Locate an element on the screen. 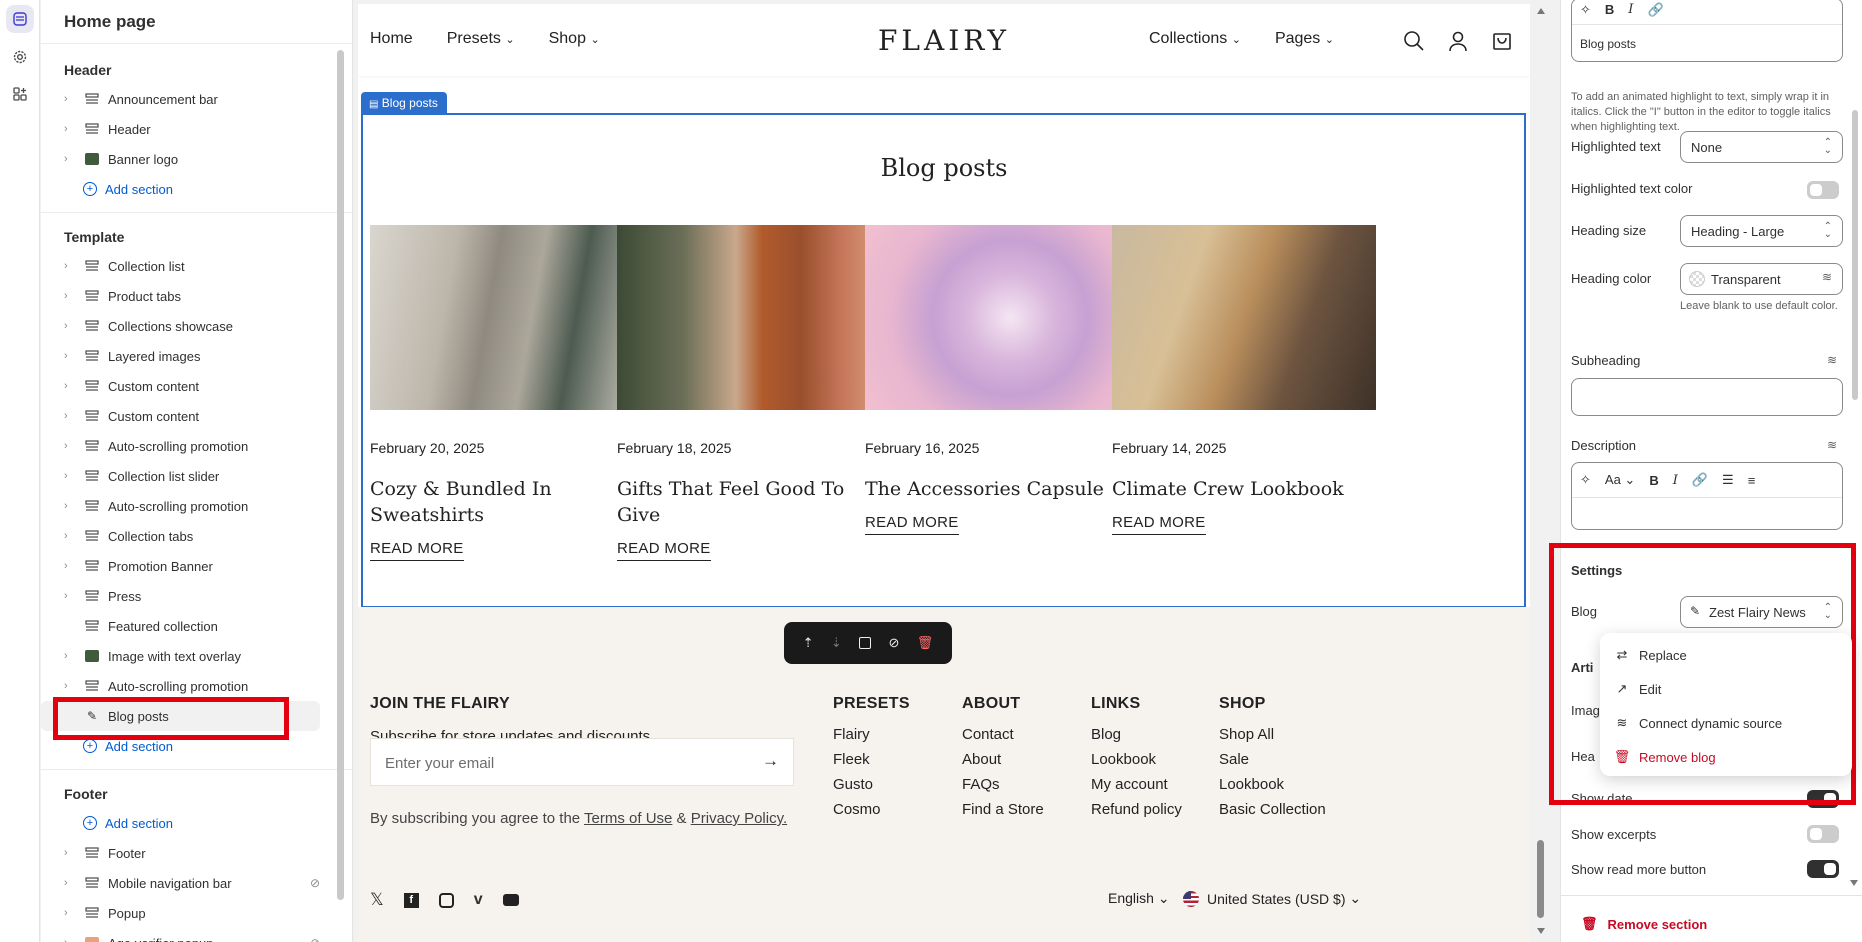  menu-edit: ↗ Edit is located at coordinates (1638, 689).